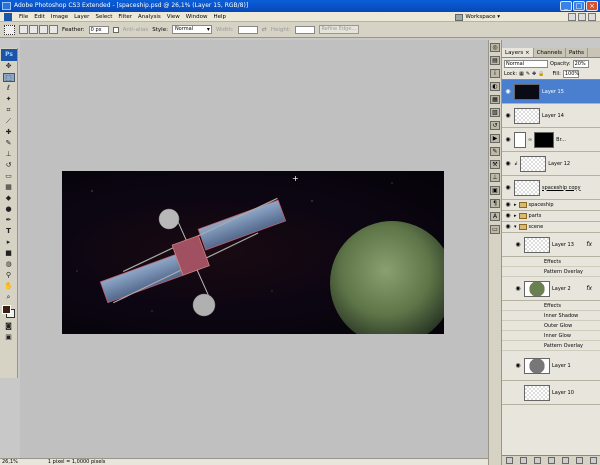 Image resolution: width=600 pixels, height=465 pixels. Describe the element at coordinates (541, 74) in the screenshot. I see `lock-all-icon: 🔒` at that location.